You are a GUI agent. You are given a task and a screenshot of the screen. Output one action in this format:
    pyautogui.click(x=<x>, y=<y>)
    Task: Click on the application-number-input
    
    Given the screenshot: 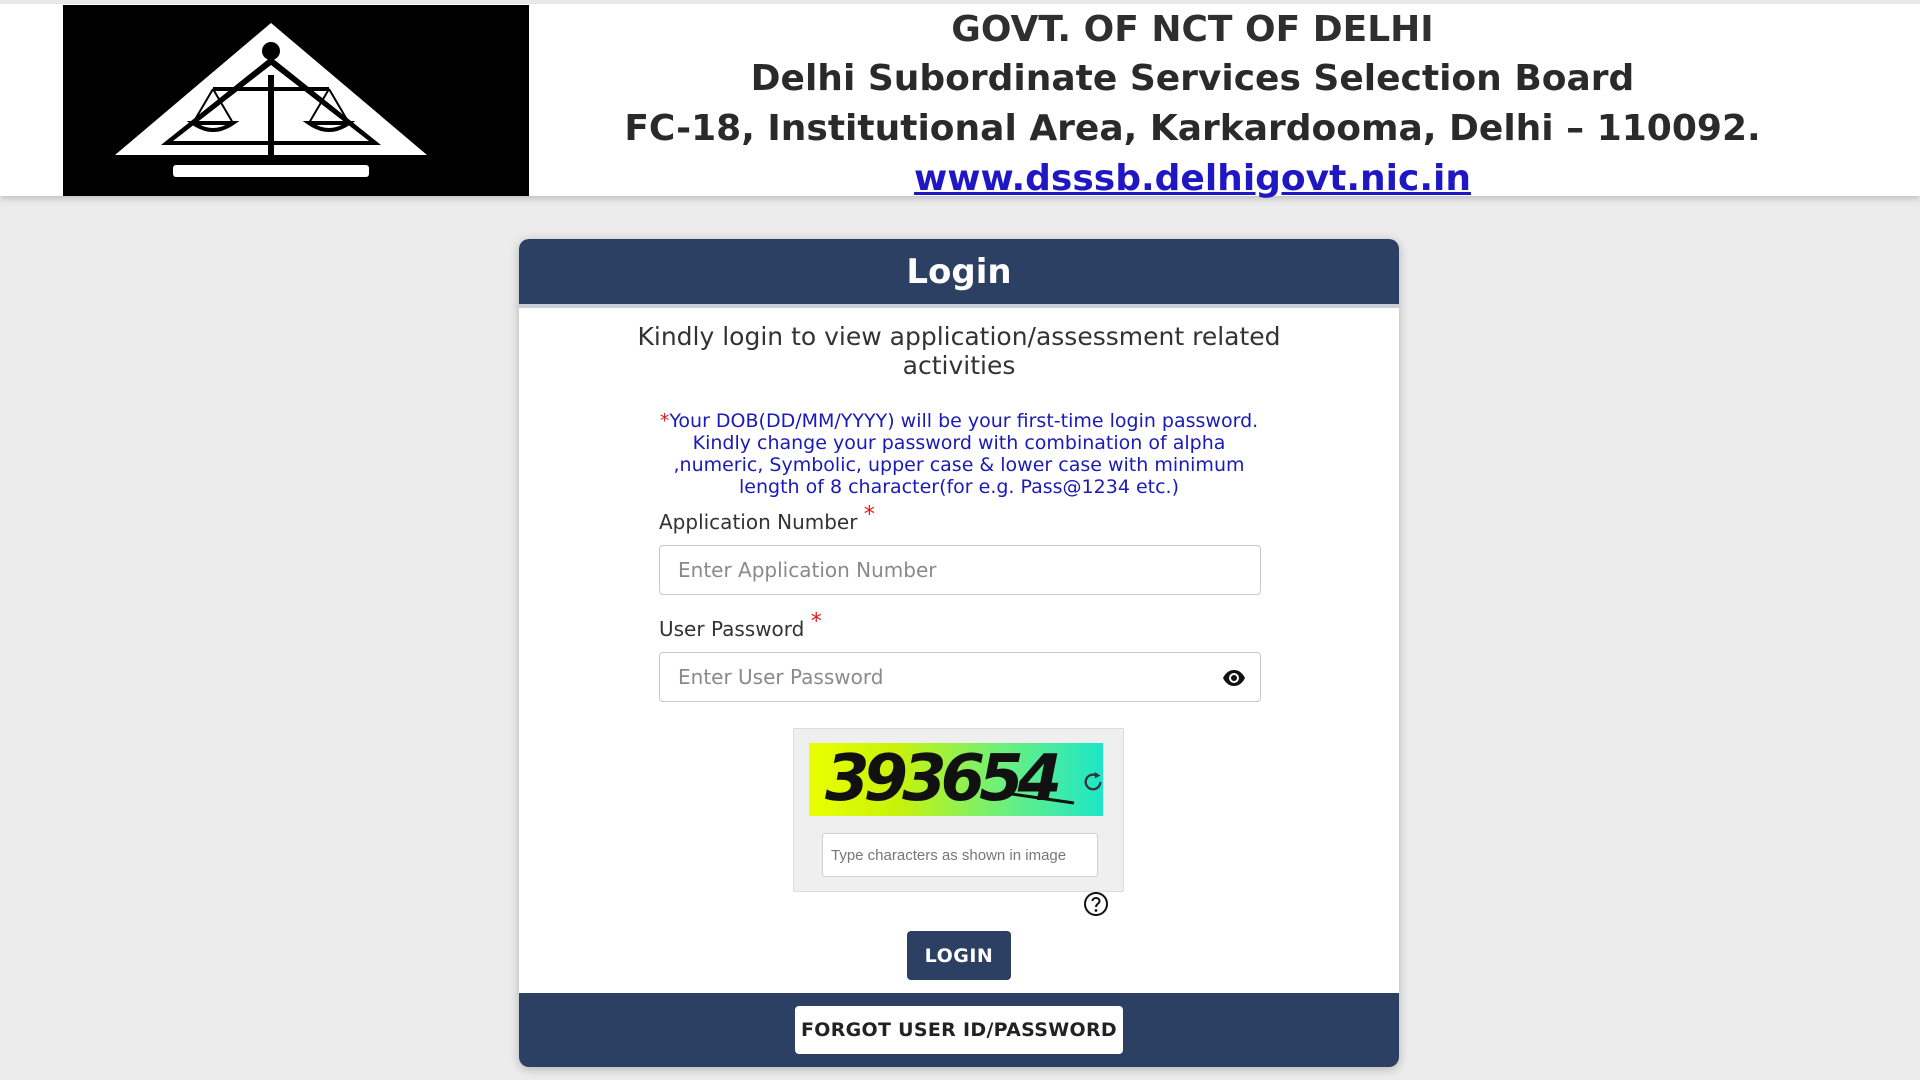 What is the action you would take?
    pyautogui.click(x=960, y=570)
    